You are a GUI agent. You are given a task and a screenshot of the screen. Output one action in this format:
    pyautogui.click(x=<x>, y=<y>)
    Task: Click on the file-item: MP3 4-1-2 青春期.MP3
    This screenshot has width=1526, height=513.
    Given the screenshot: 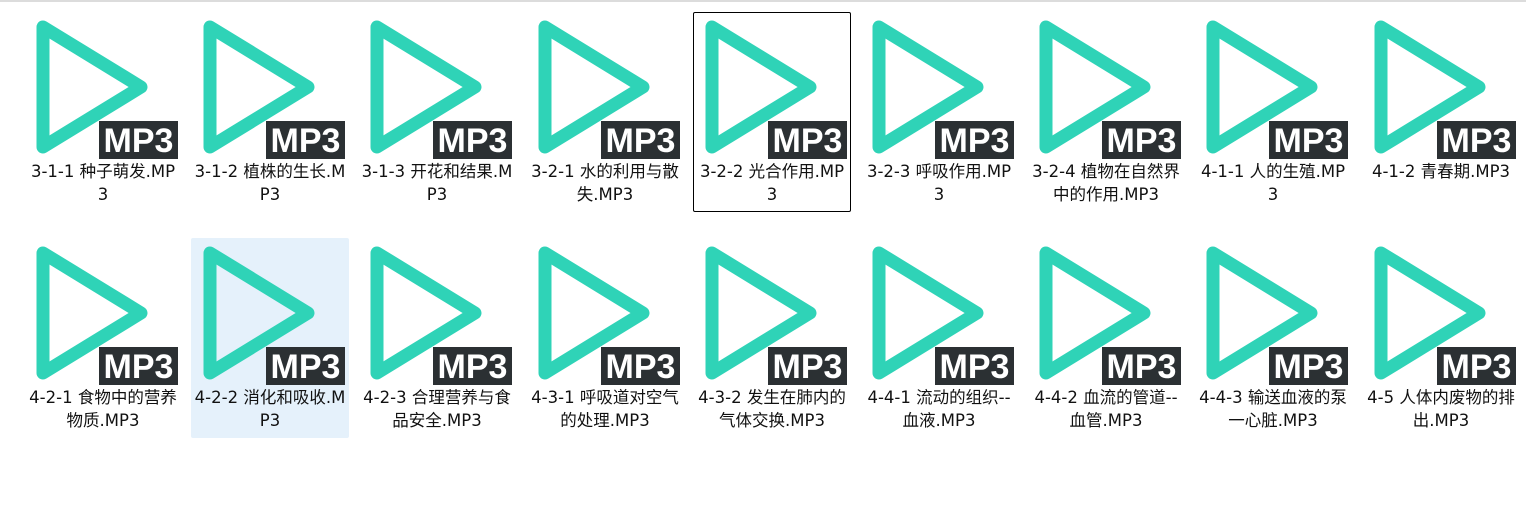 What is the action you would take?
    pyautogui.click(x=1441, y=112)
    